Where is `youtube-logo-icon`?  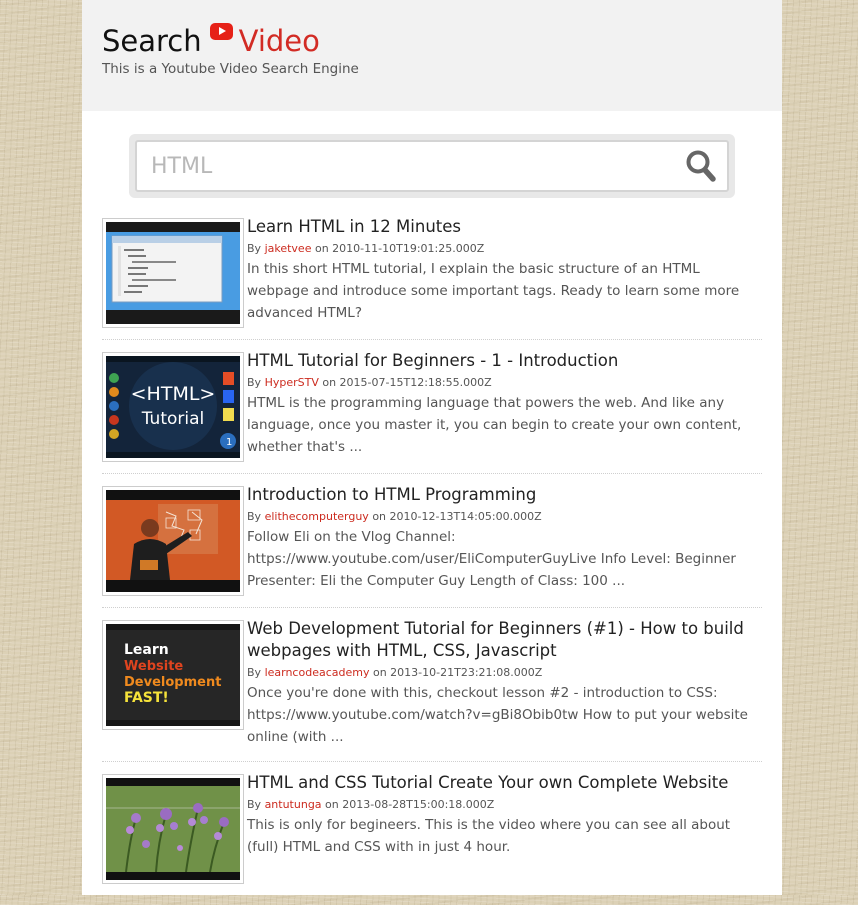 youtube-logo-icon is located at coordinates (221, 31).